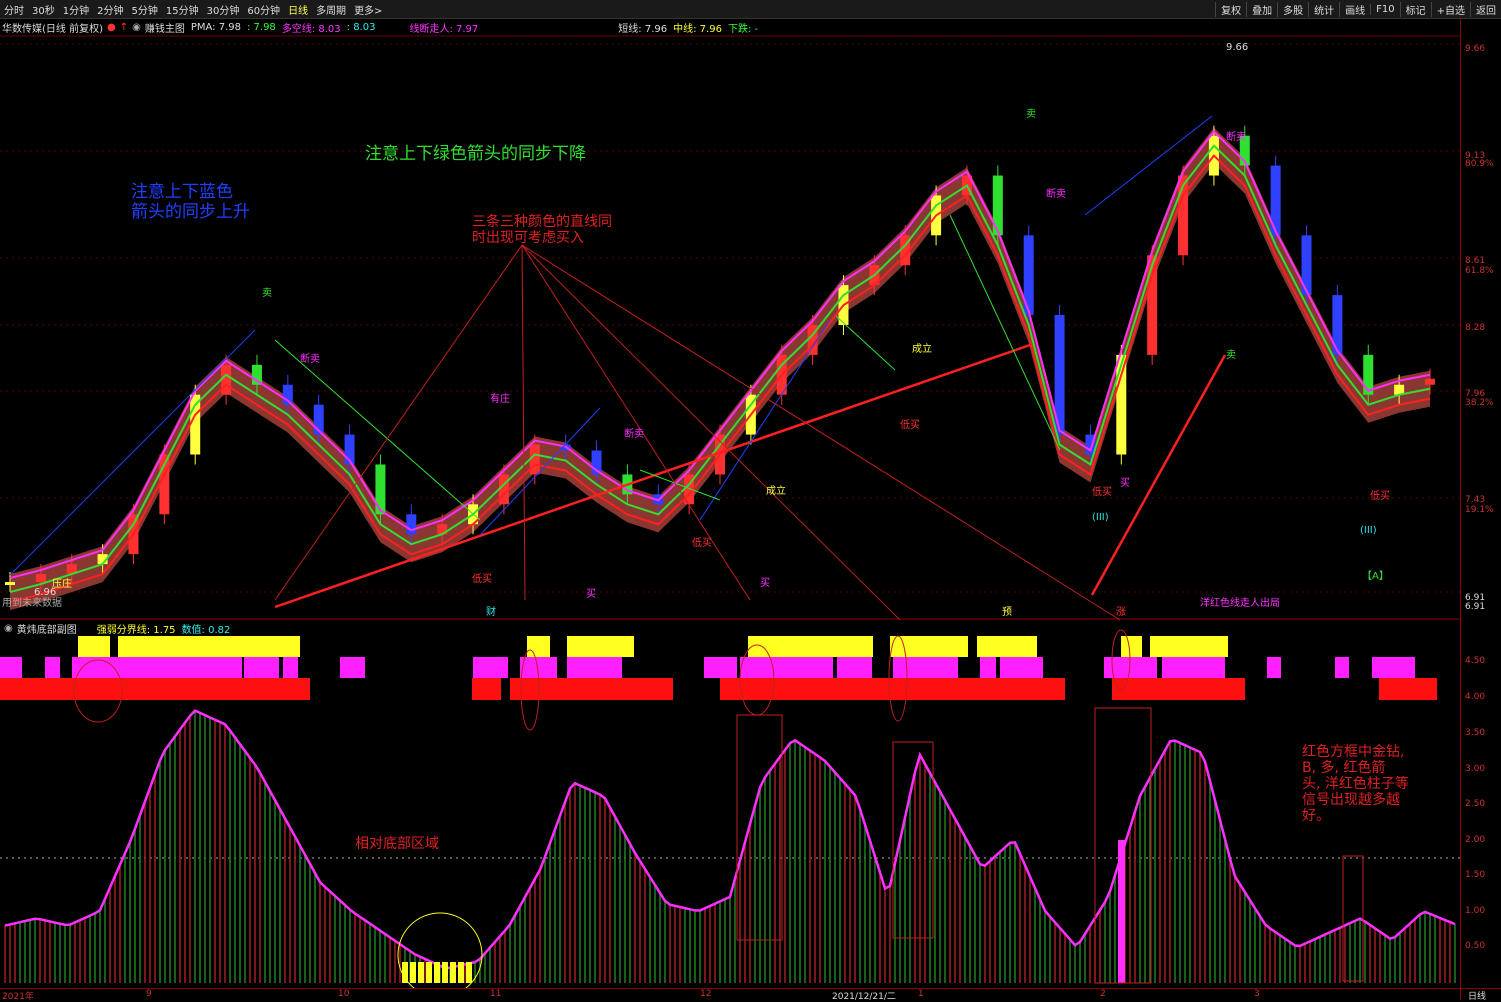 The image size is (1501, 1002). What do you see at coordinates (45, 592) in the screenshot?
I see `low-price-label: 6.96` at bounding box center [45, 592].